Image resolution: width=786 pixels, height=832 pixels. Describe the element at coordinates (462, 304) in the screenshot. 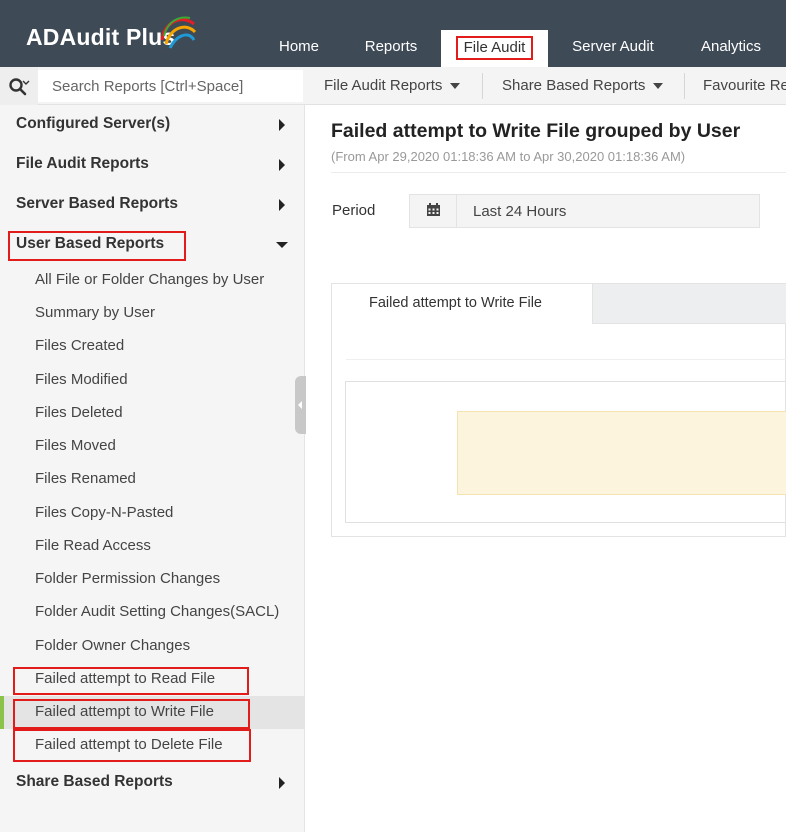

I see `tab-failed-write-file: Failed attempt to Write File` at that location.